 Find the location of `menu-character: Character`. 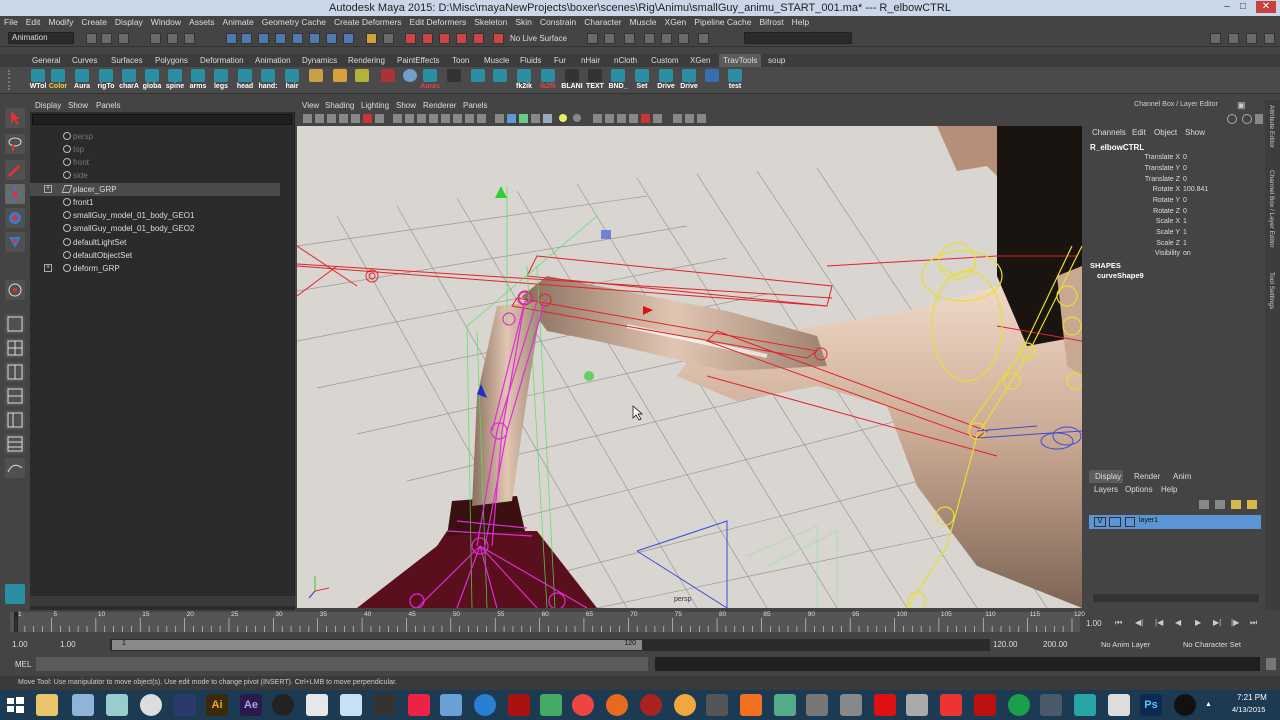

menu-character: Character is located at coordinates (602, 21).